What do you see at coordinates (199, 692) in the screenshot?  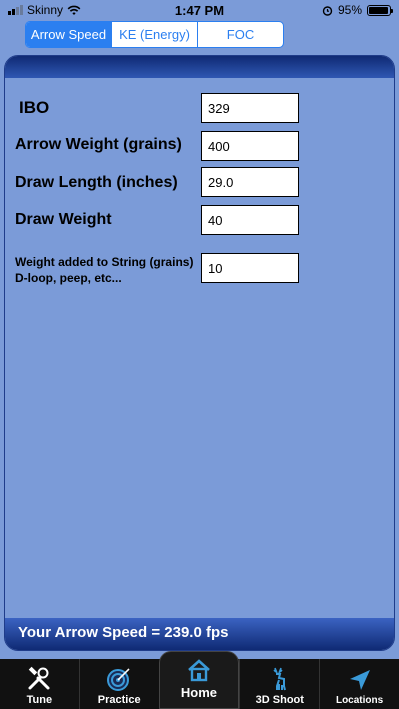 I see `tab-home-label: Home` at bounding box center [199, 692].